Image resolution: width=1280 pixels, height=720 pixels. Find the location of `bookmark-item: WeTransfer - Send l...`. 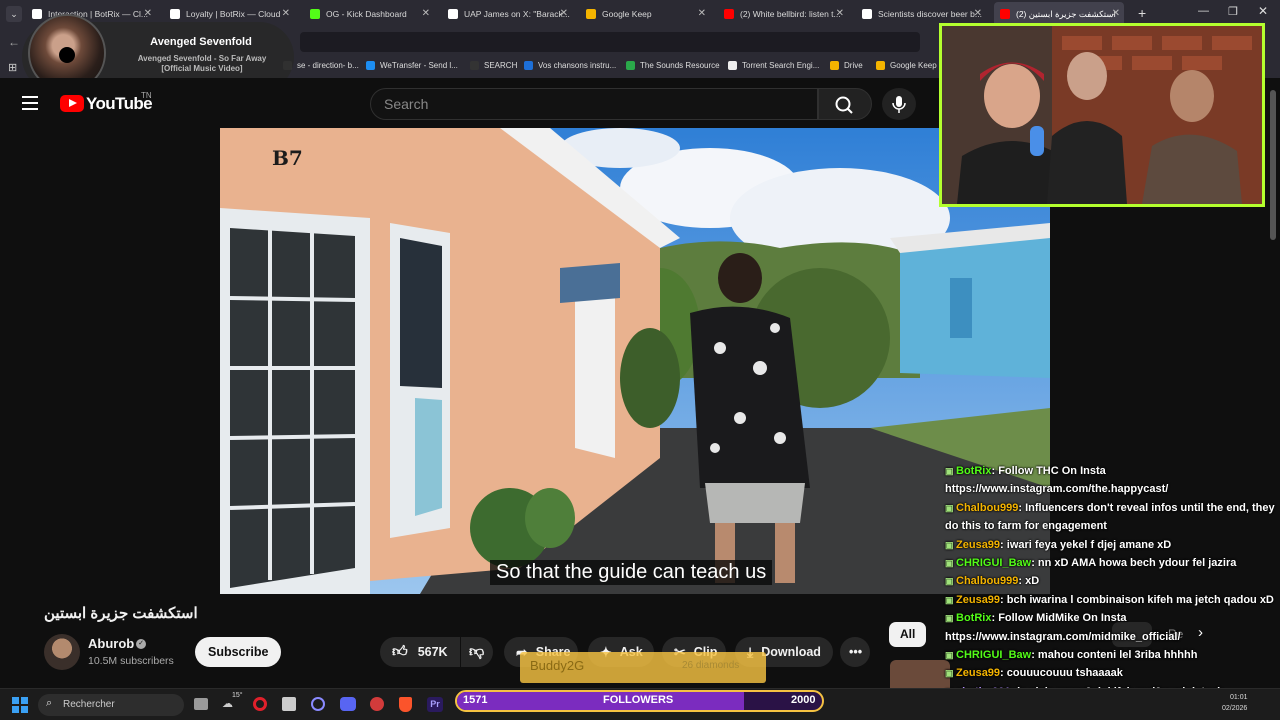

bookmark-item: WeTransfer - Send l... is located at coordinates (412, 65).